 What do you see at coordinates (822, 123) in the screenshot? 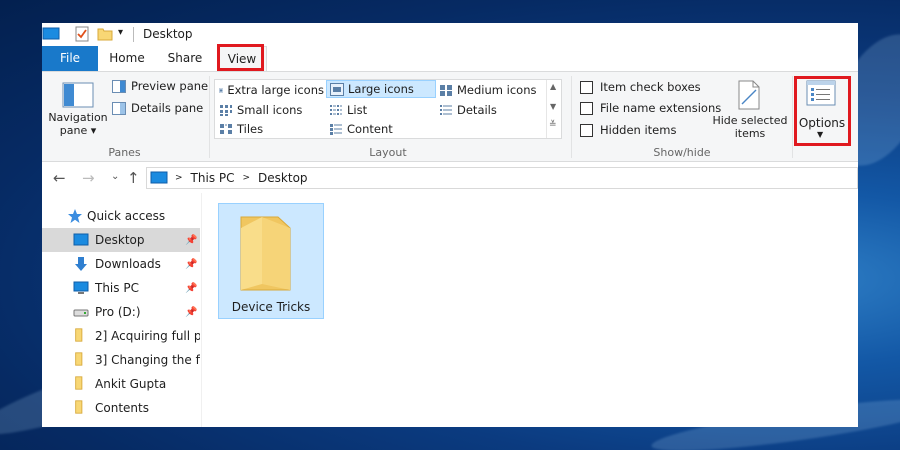
I see `options-label: Options` at bounding box center [822, 123].